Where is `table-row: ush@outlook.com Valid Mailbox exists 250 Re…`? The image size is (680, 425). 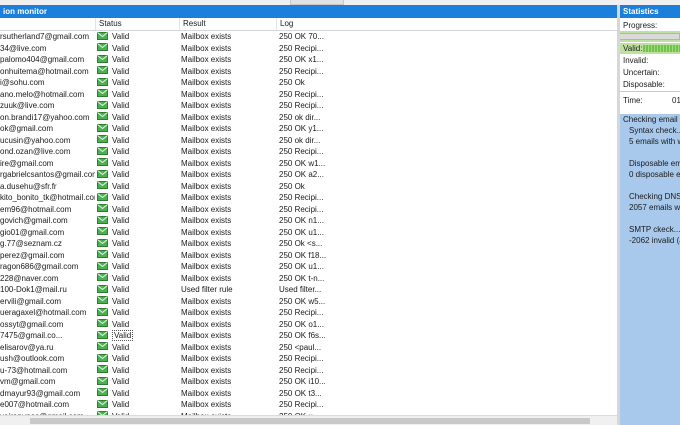
table-row: ush@outlook.com Valid Mailbox exists 250 Re… is located at coordinates (308, 359).